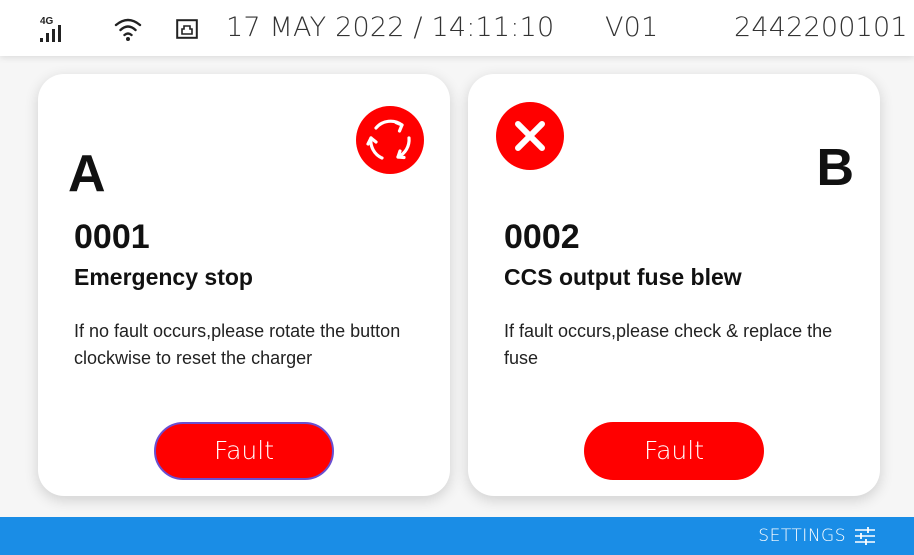 Image resolution: width=914 pixels, height=555 pixels. Describe the element at coordinates (530, 136) in the screenshot. I see `error-x-icon` at that location.